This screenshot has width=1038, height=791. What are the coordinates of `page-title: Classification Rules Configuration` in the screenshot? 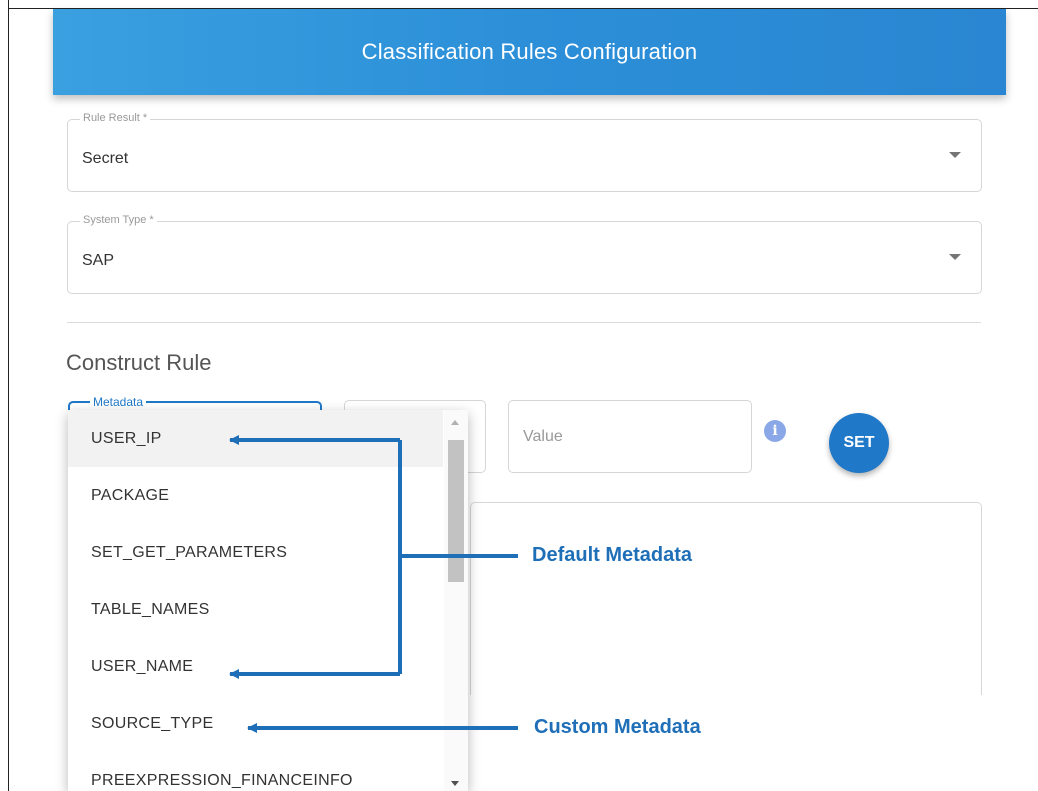 It's located at (529, 51).